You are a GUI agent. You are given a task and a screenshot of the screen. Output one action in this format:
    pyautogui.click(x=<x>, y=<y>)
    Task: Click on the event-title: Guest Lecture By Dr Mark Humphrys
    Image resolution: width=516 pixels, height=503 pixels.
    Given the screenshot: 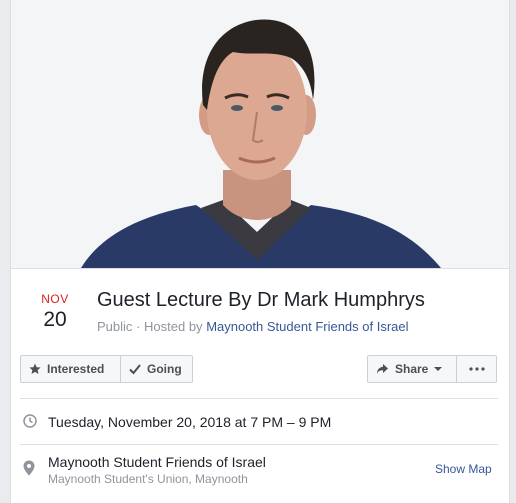 What is the action you would take?
    pyautogui.click(x=261, y=300)
    